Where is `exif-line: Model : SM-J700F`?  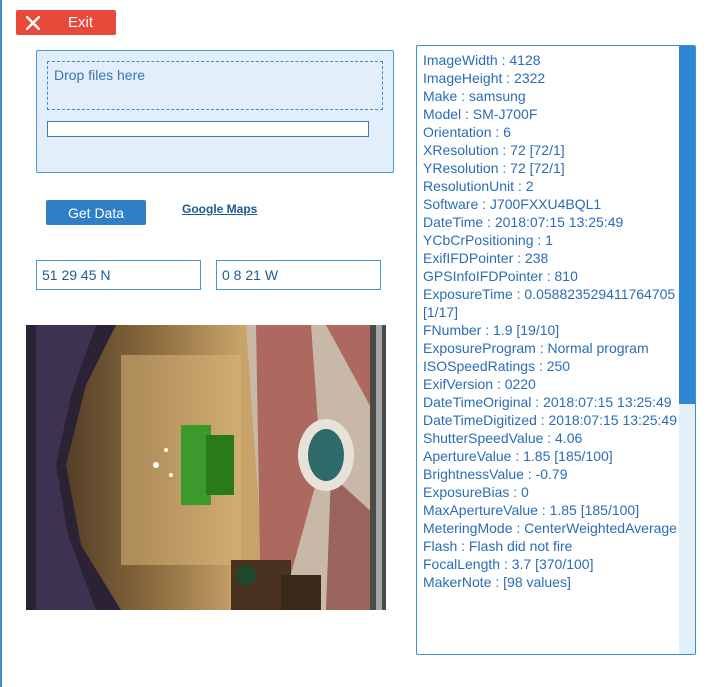
exif-line: Model : SM-J700F is located at coordinates (480, 114).